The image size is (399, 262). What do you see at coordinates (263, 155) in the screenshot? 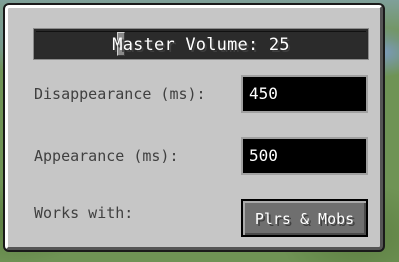
I see `appearance-value: 500` at bounding box center [263, 155].